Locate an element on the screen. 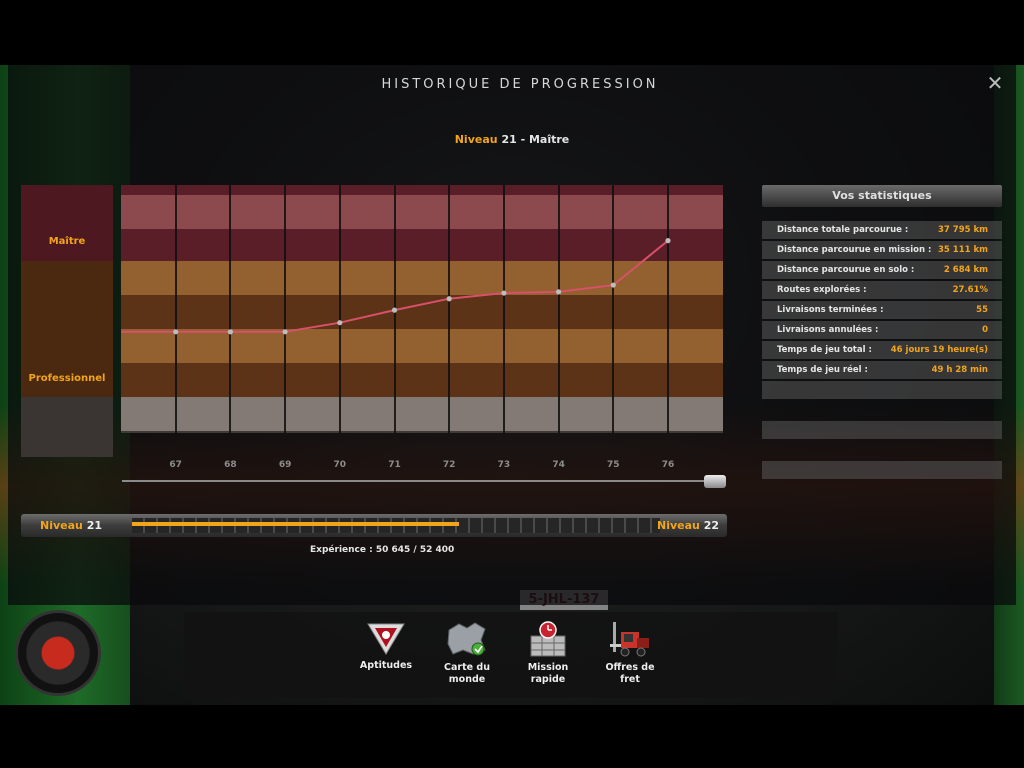 This screenshot has height=768, width=1024. chart-plot is located at coordinates (396, 286).